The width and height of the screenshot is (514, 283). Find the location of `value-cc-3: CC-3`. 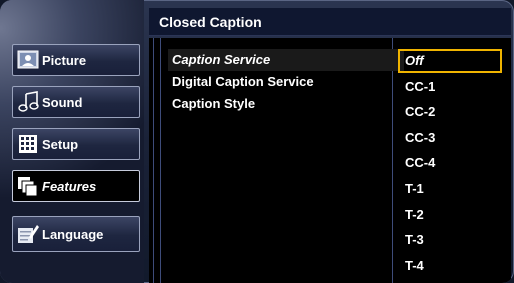

value-cc-3: CC-3 is located at coordinates (450, 138).